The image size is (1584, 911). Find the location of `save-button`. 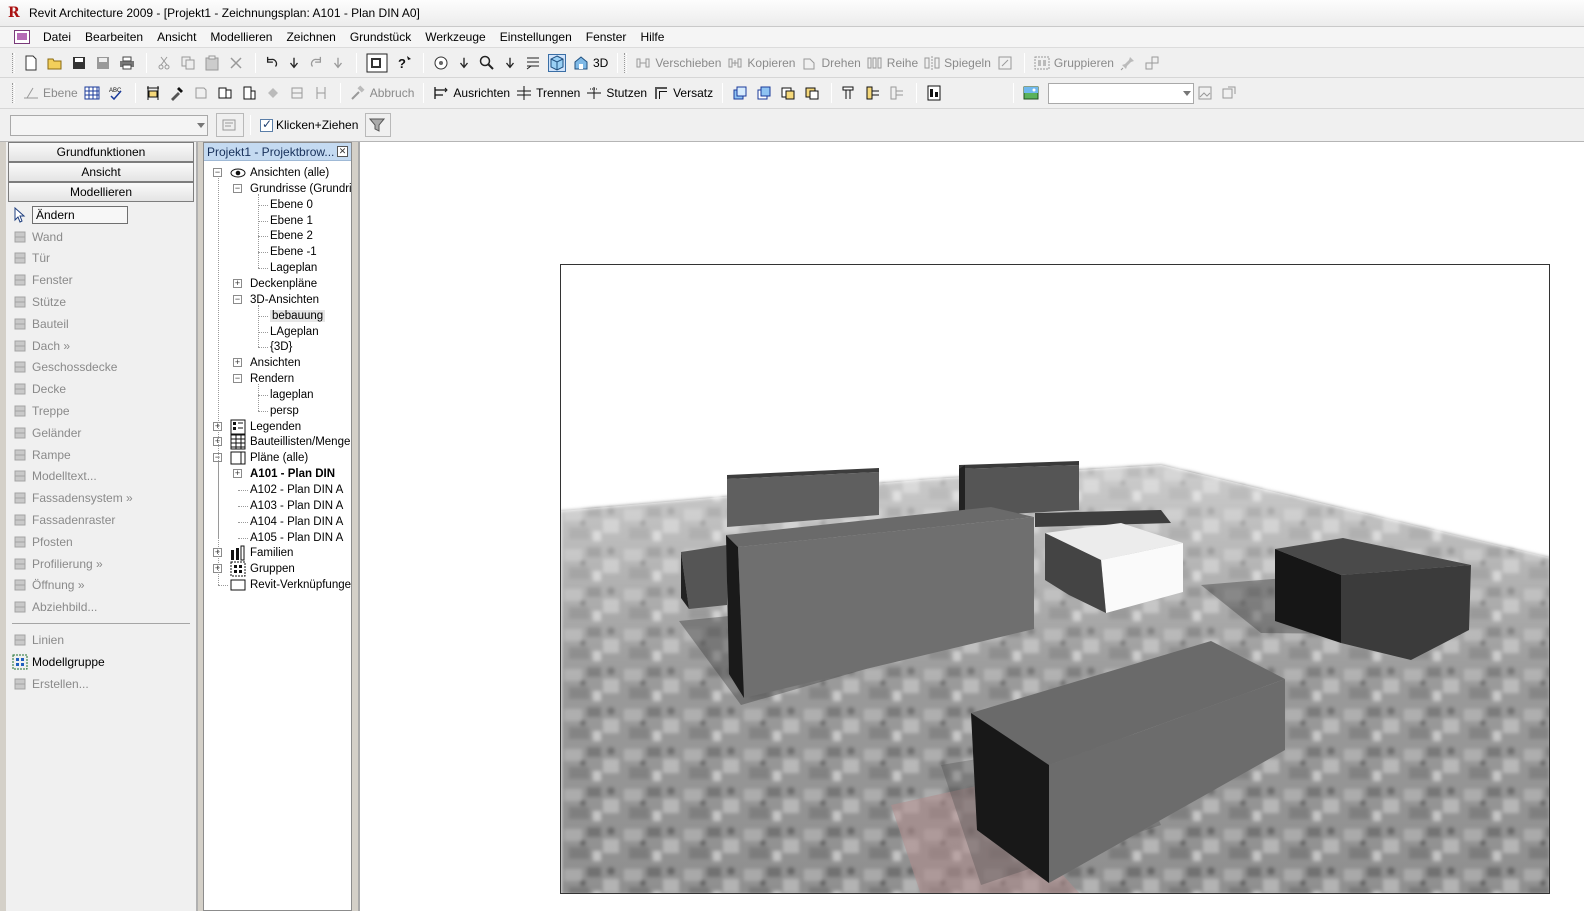

save-button is located at coordinates (80, 63).